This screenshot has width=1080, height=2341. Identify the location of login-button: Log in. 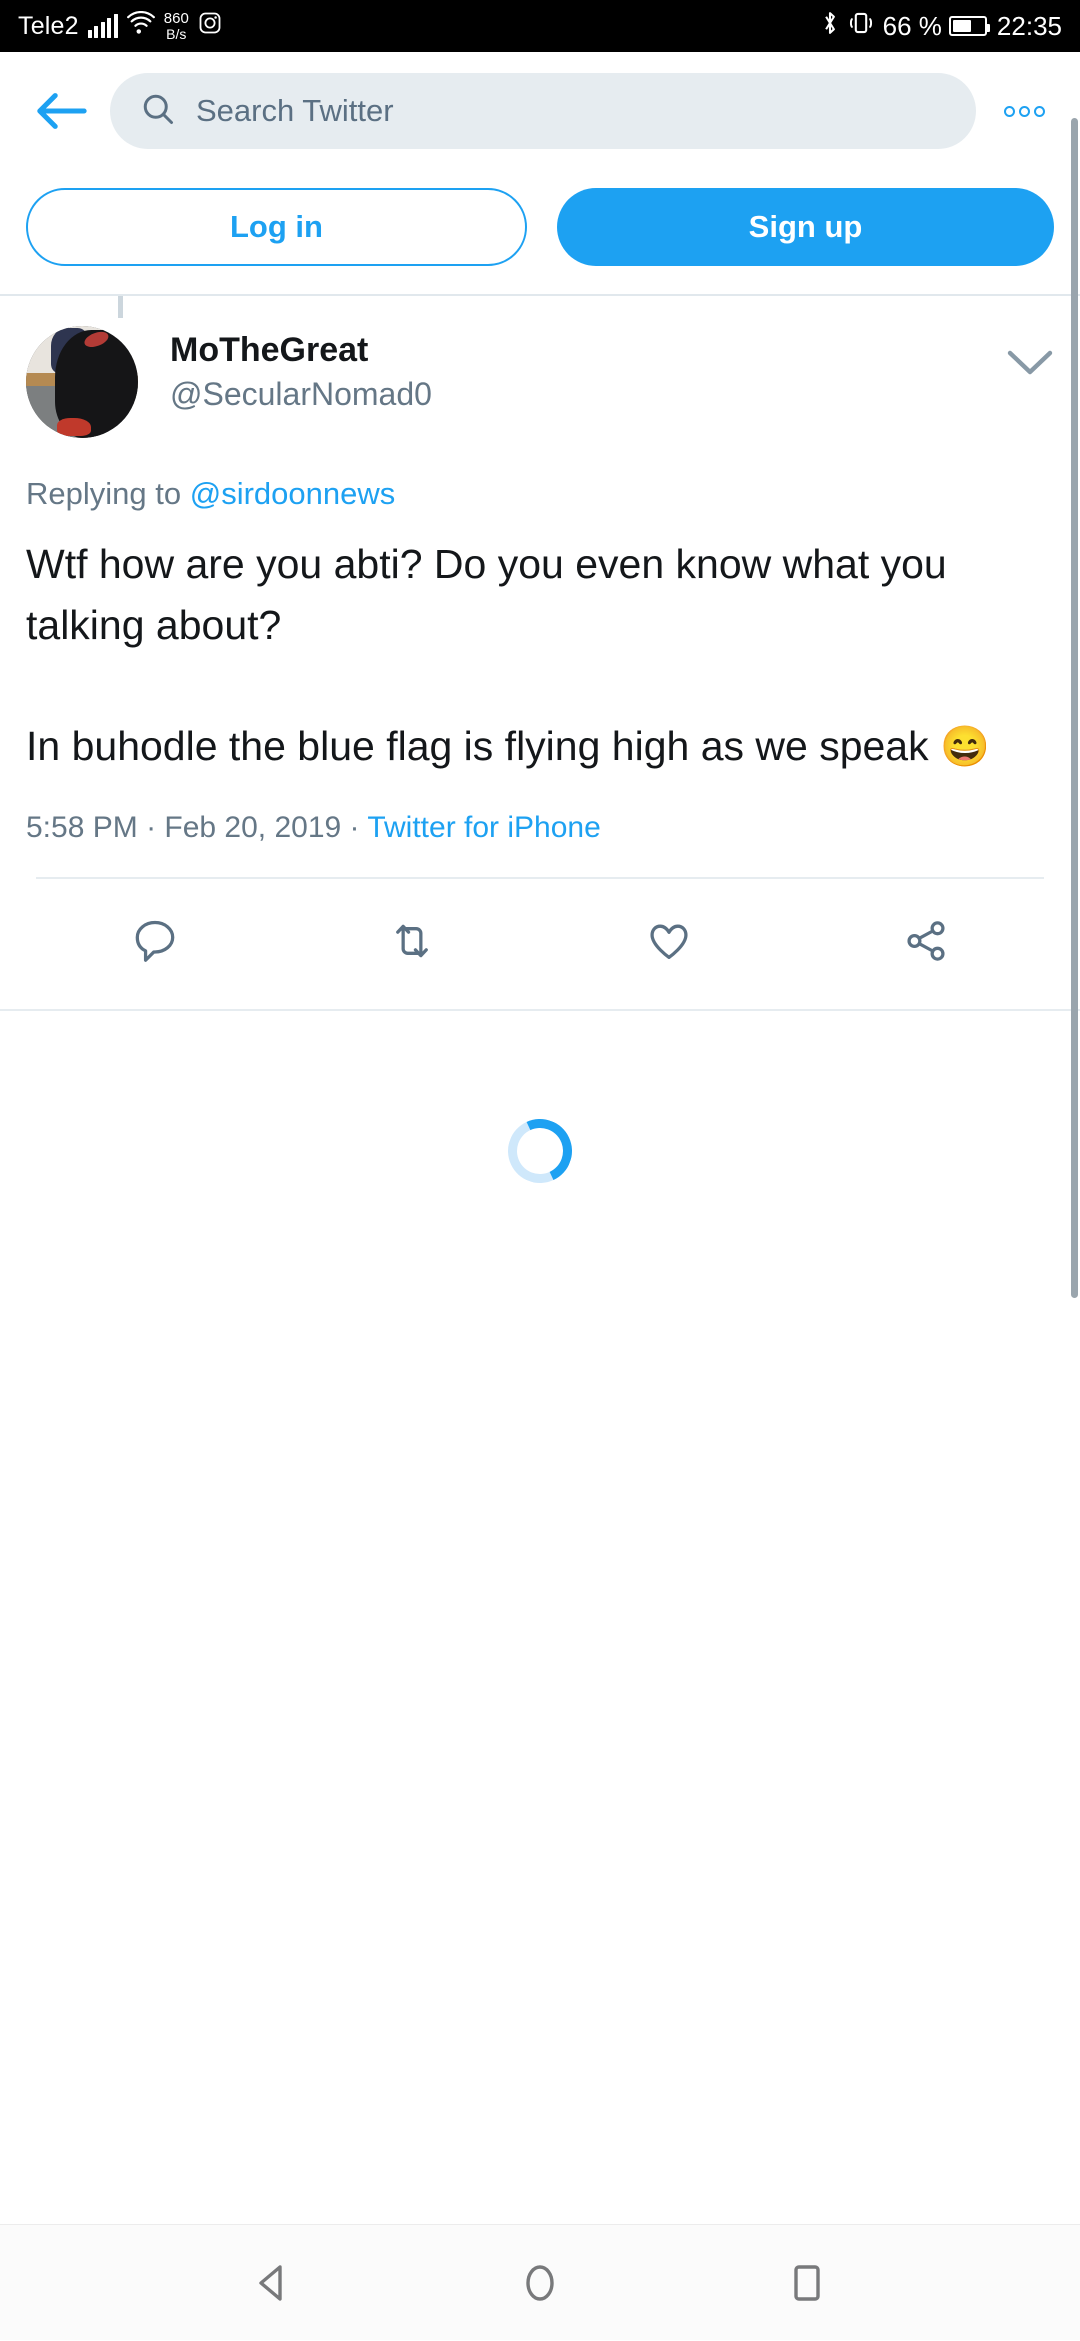
(276, 227).